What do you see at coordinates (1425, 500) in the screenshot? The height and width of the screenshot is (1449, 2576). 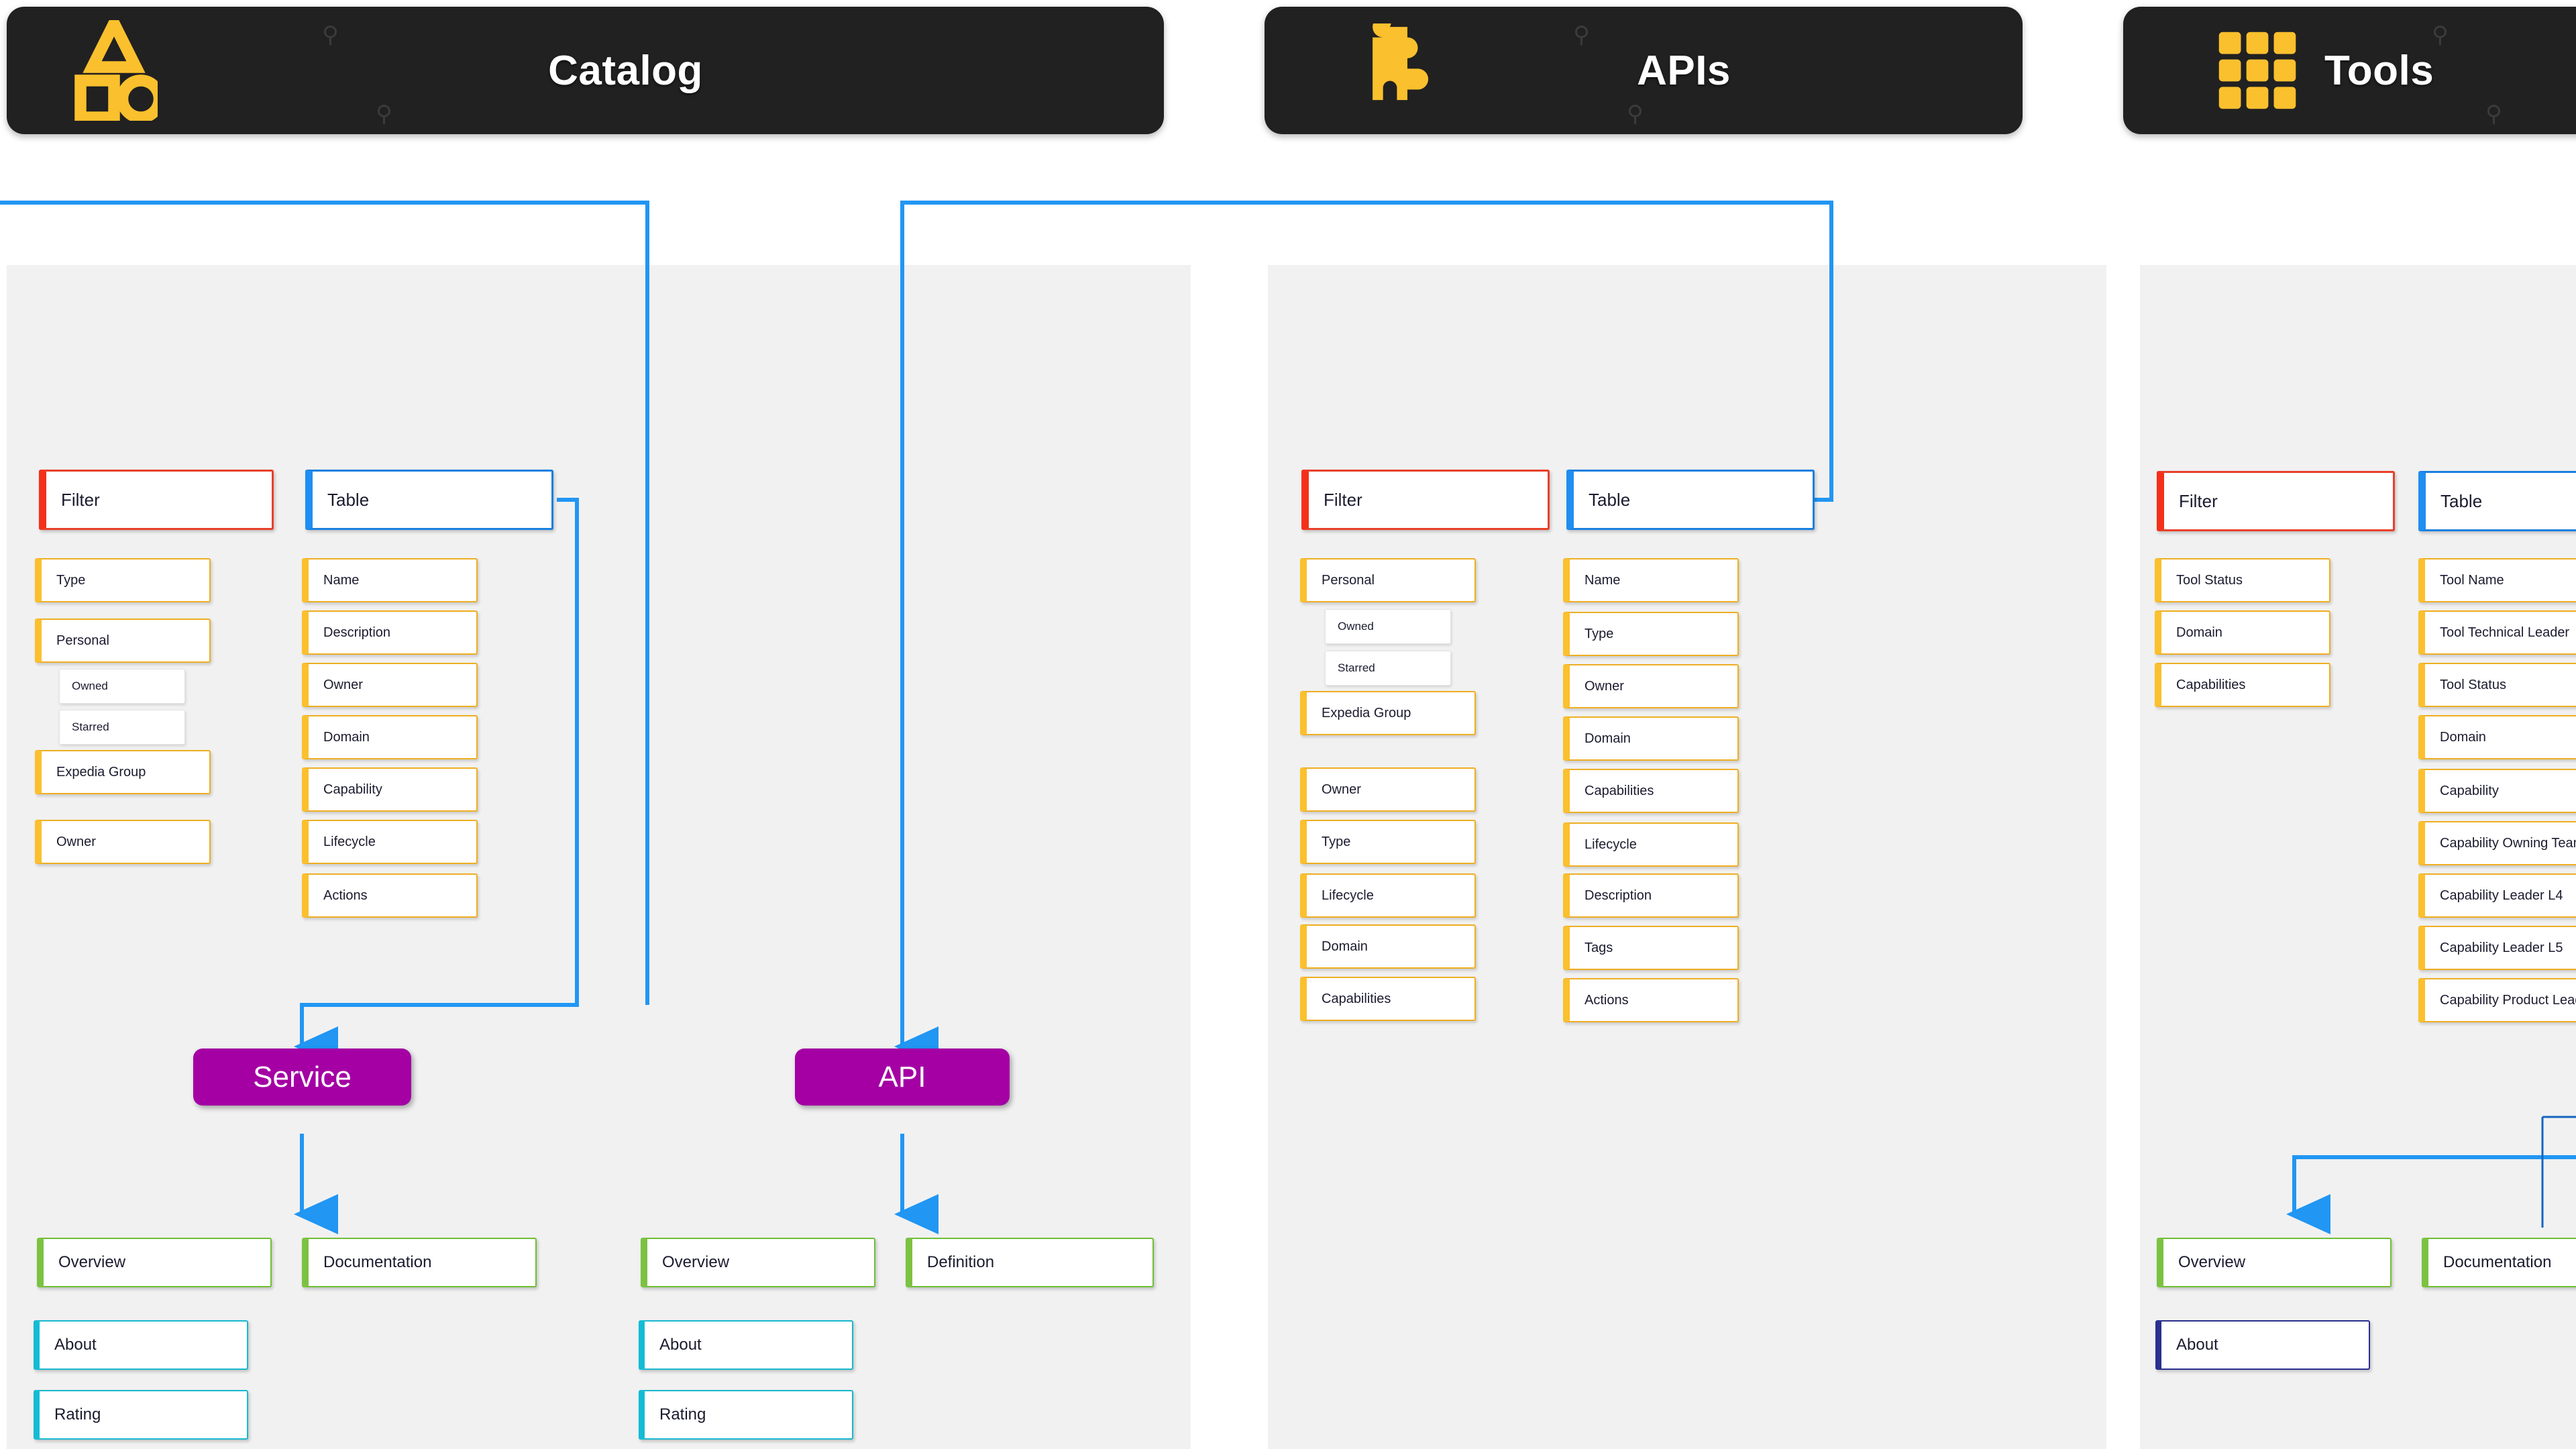 I see `filter-header-apis: Filter` at bounding box center [1425, 500].